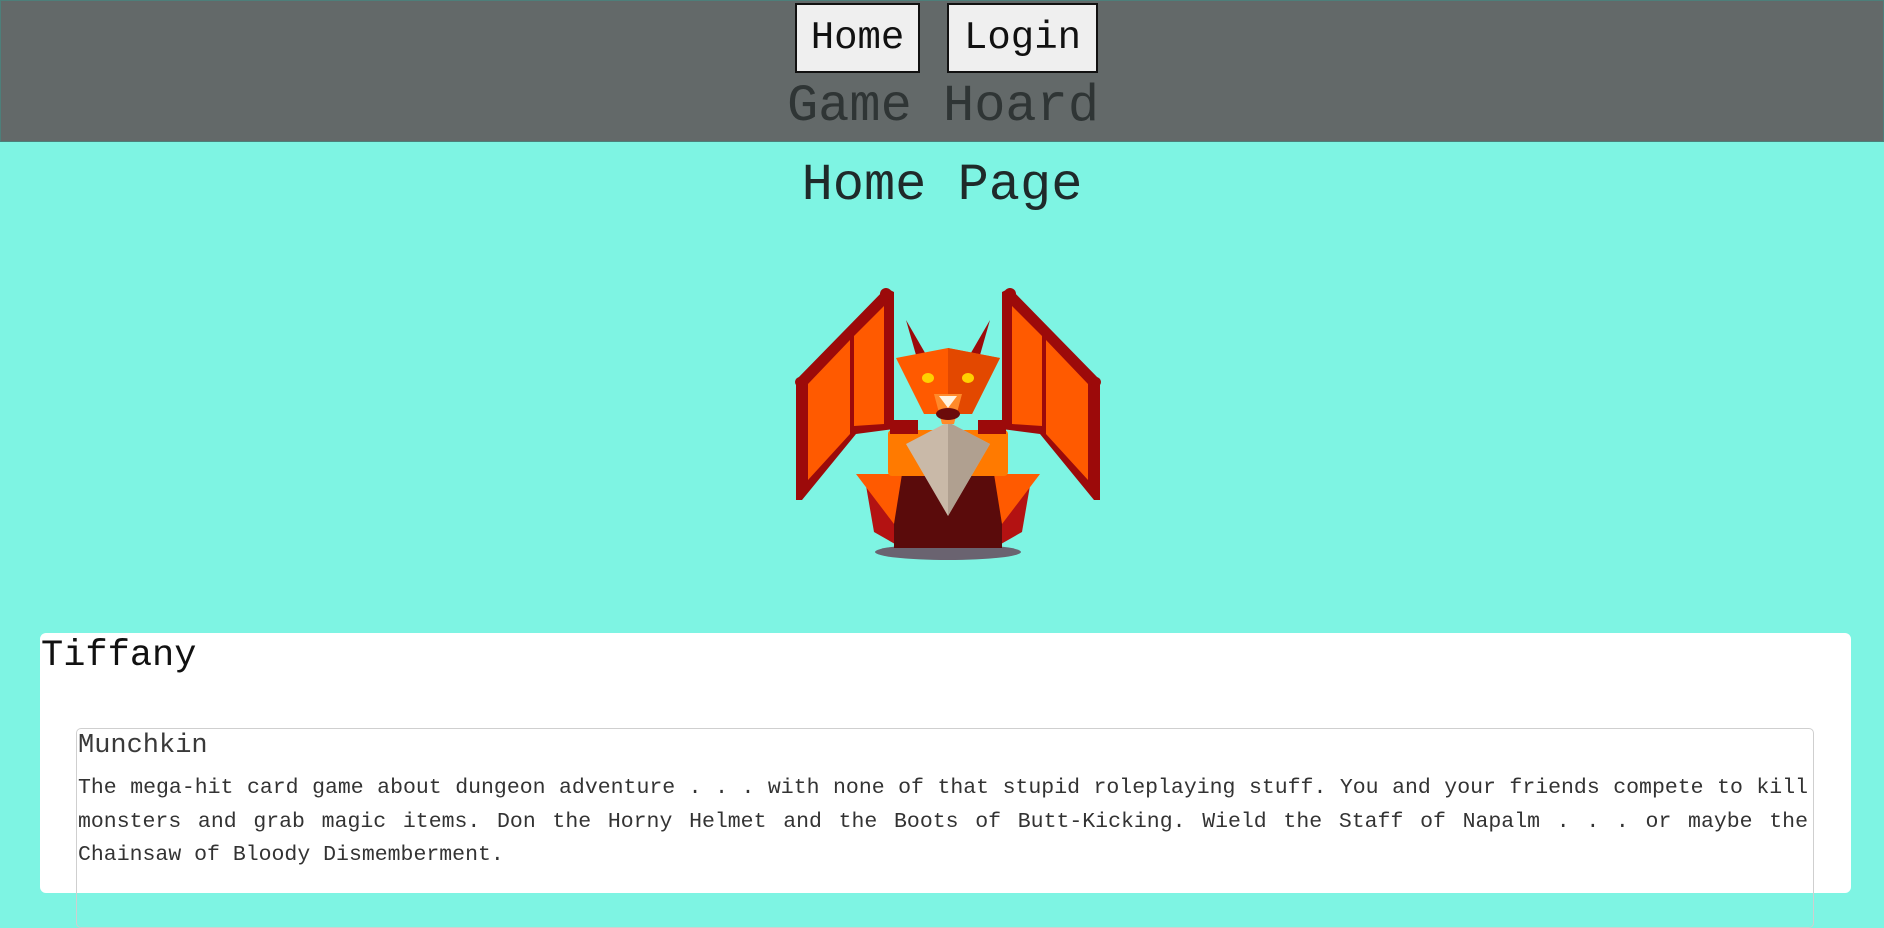 The image size is (1884, 928). What do you see at coordinates (942, 185) in the screenshot?
I see `page-title: Home Page` at bounding box center [942, 185].